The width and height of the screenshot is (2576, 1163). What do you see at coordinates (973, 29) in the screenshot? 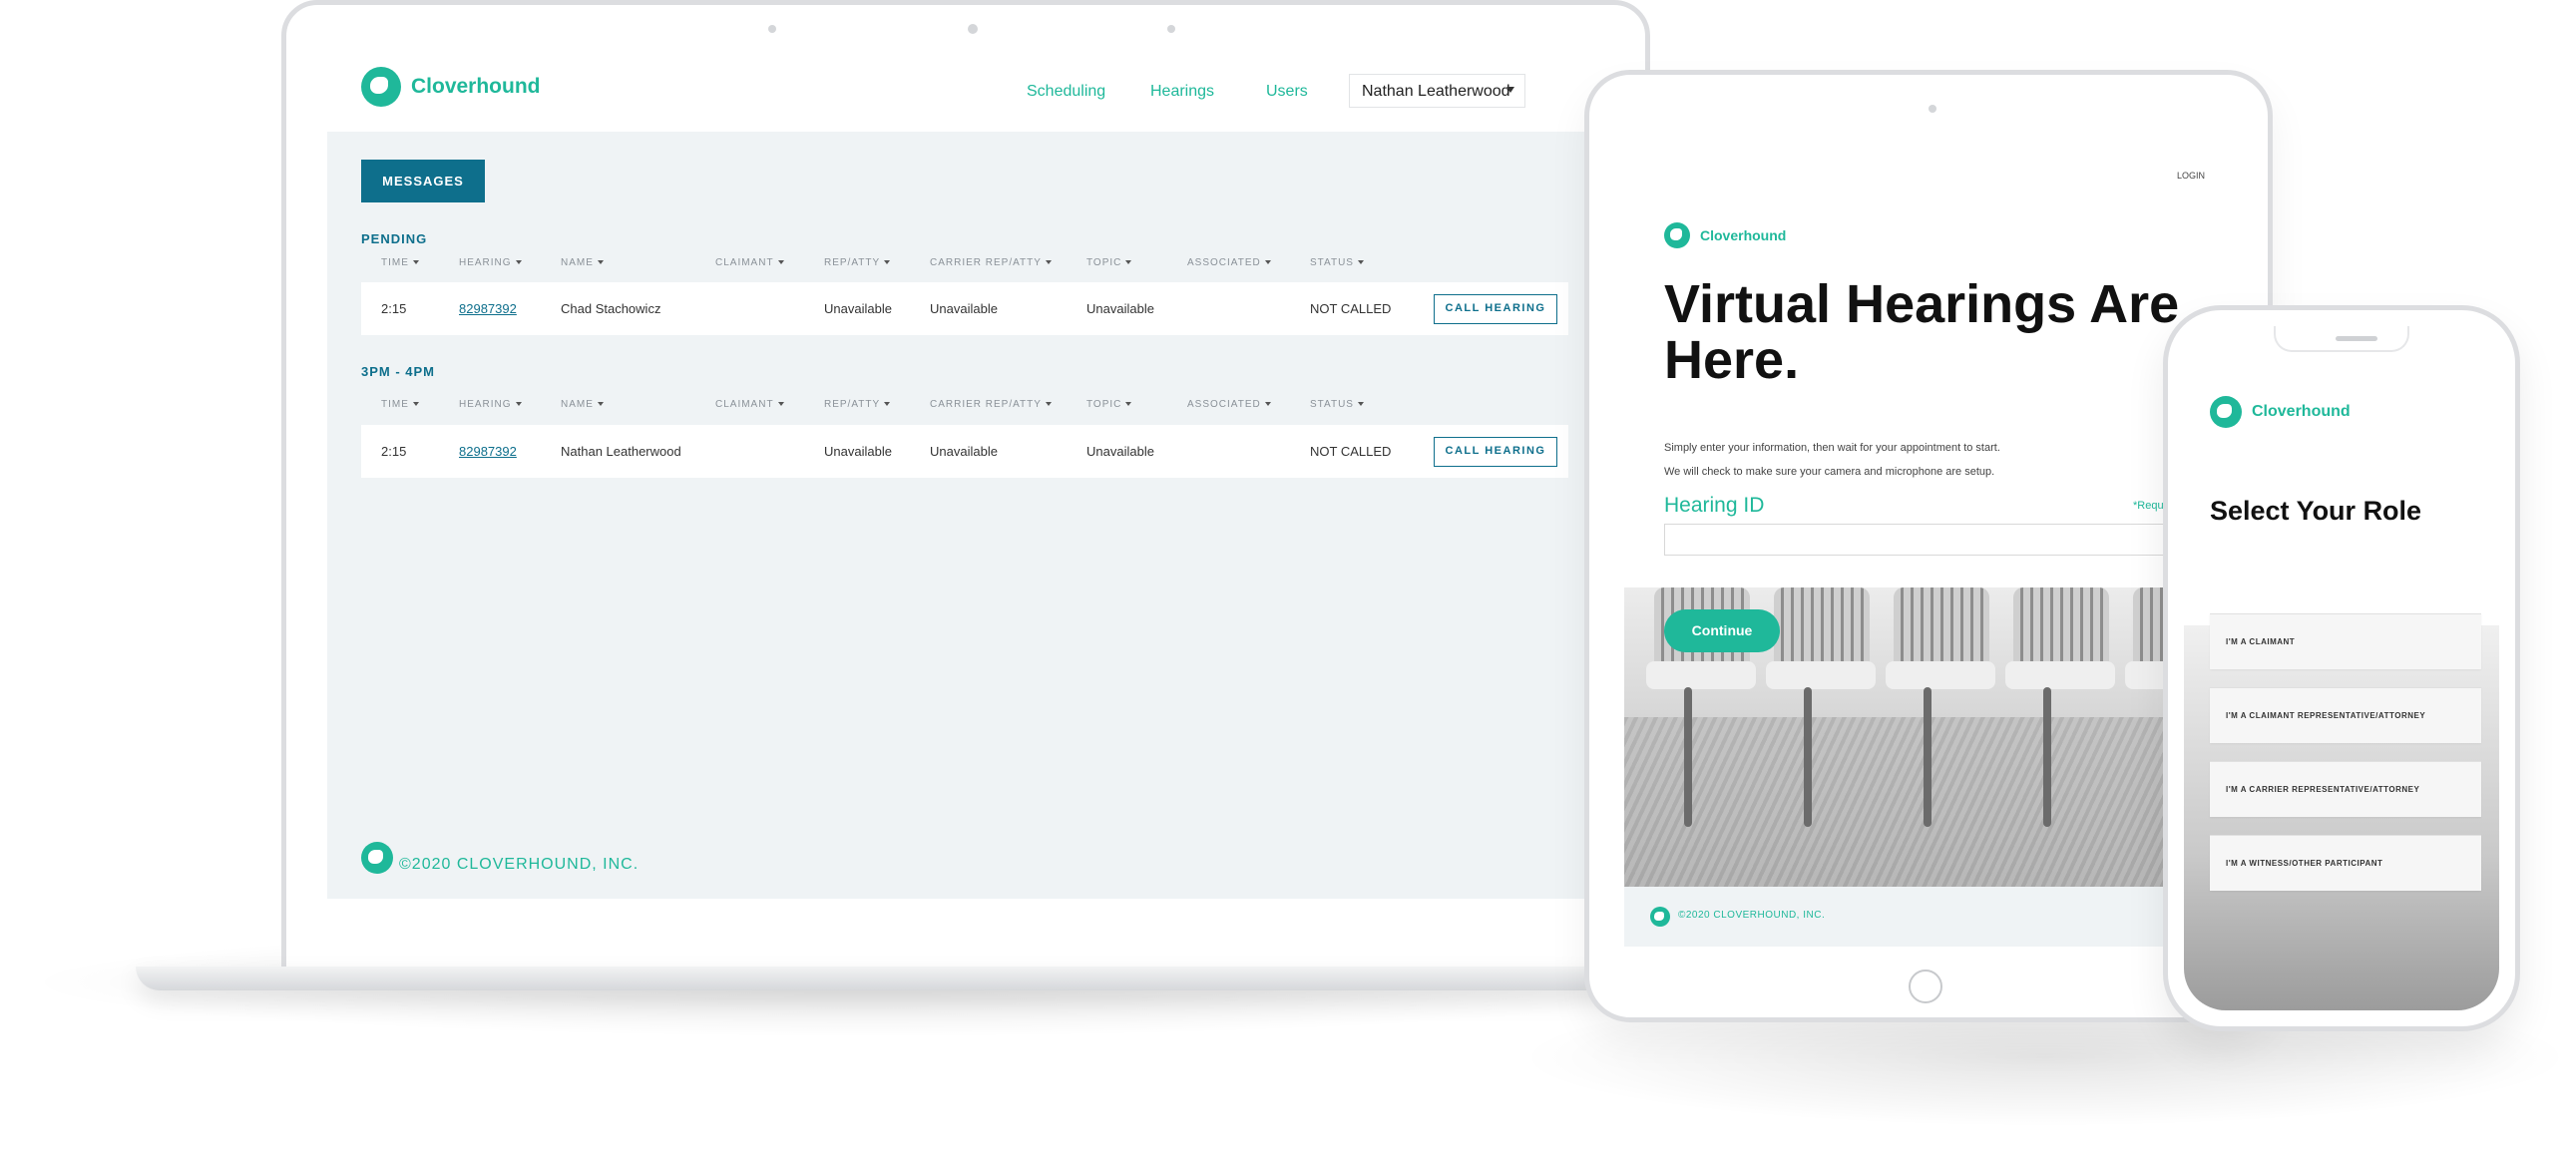
I see `laptop-camera` at bounding box center [973, 29].